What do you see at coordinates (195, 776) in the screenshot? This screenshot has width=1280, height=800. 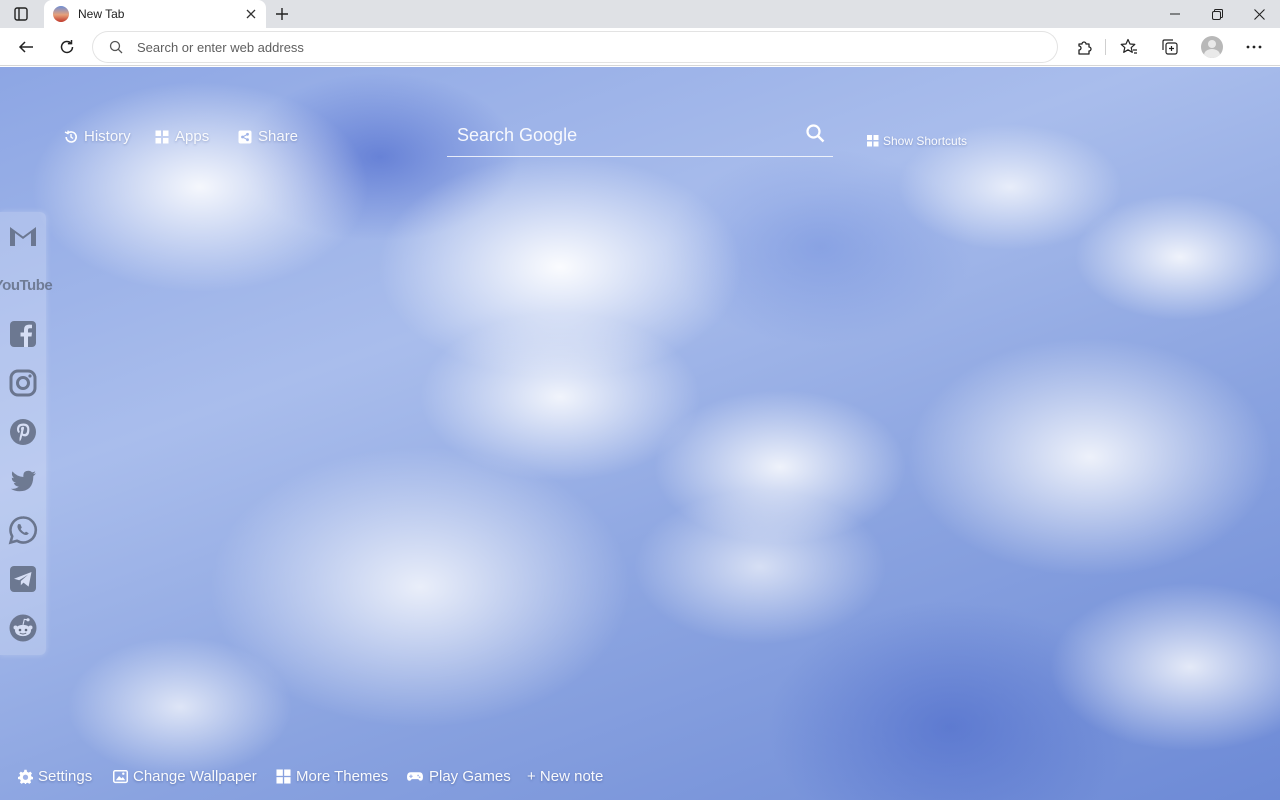 I see `change-wallpaper-label: Change Wallpaper` at bounding box center [195, 776].